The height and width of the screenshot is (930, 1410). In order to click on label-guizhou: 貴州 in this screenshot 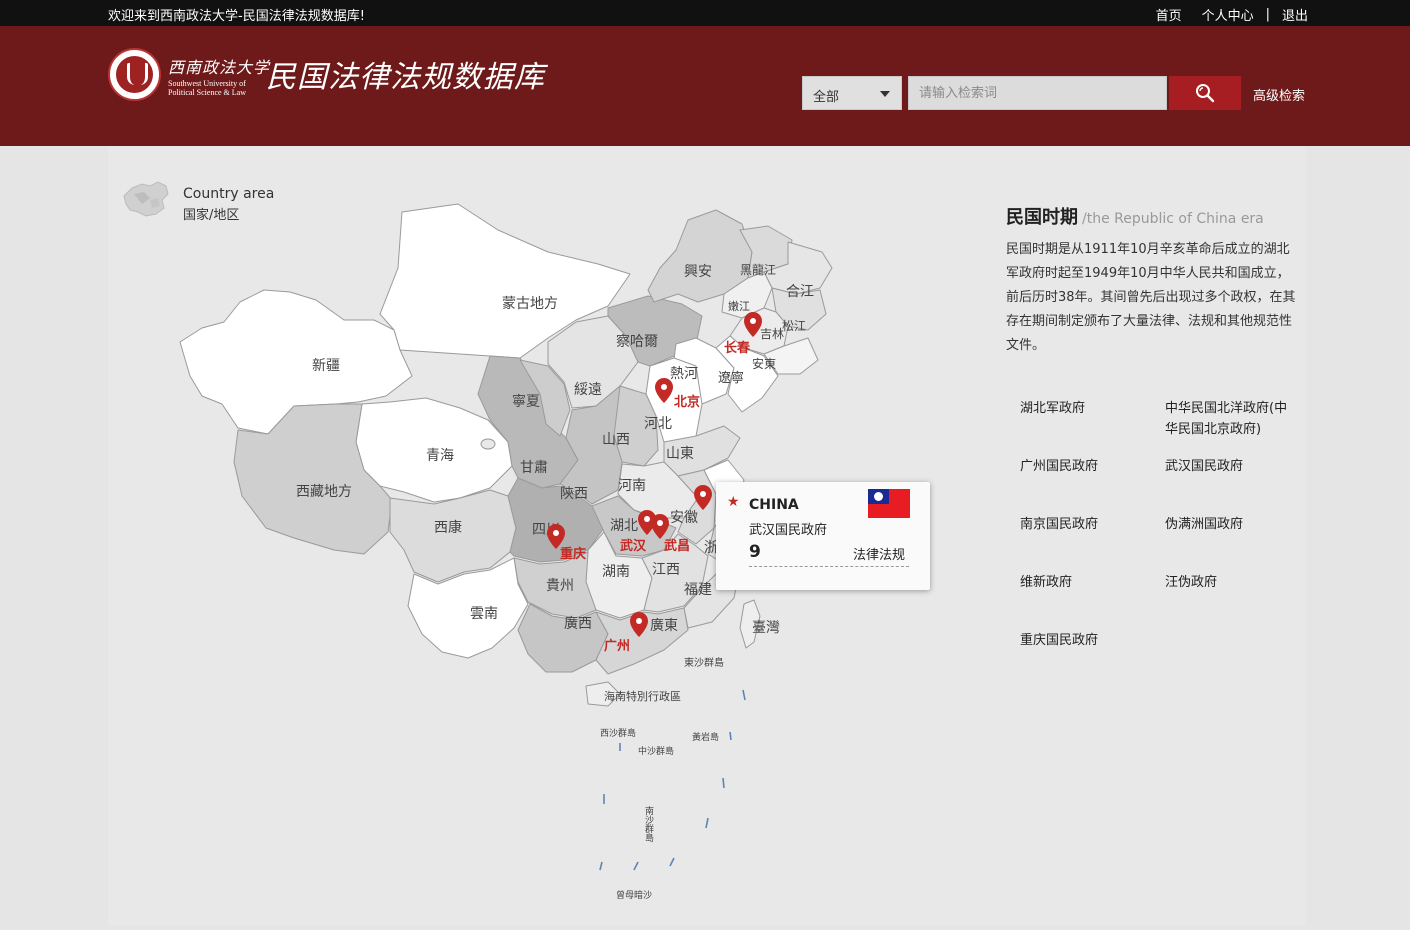, I will do `click(560, 586)`.